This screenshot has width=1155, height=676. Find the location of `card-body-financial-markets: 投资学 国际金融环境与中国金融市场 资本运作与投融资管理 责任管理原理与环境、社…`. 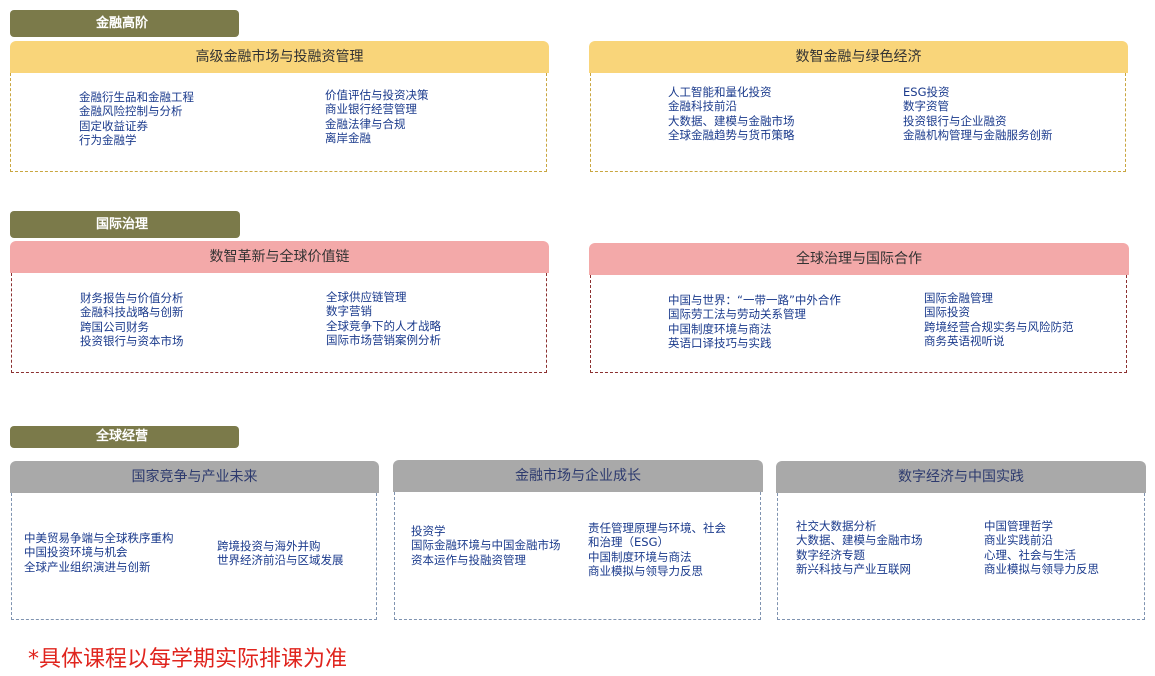

card-body-financial-markets: 投资学 国际金融环境与中国金融市场 资本运作与投融资管理 责任管理原理与环境、社… is located at coordinates (577, 556).